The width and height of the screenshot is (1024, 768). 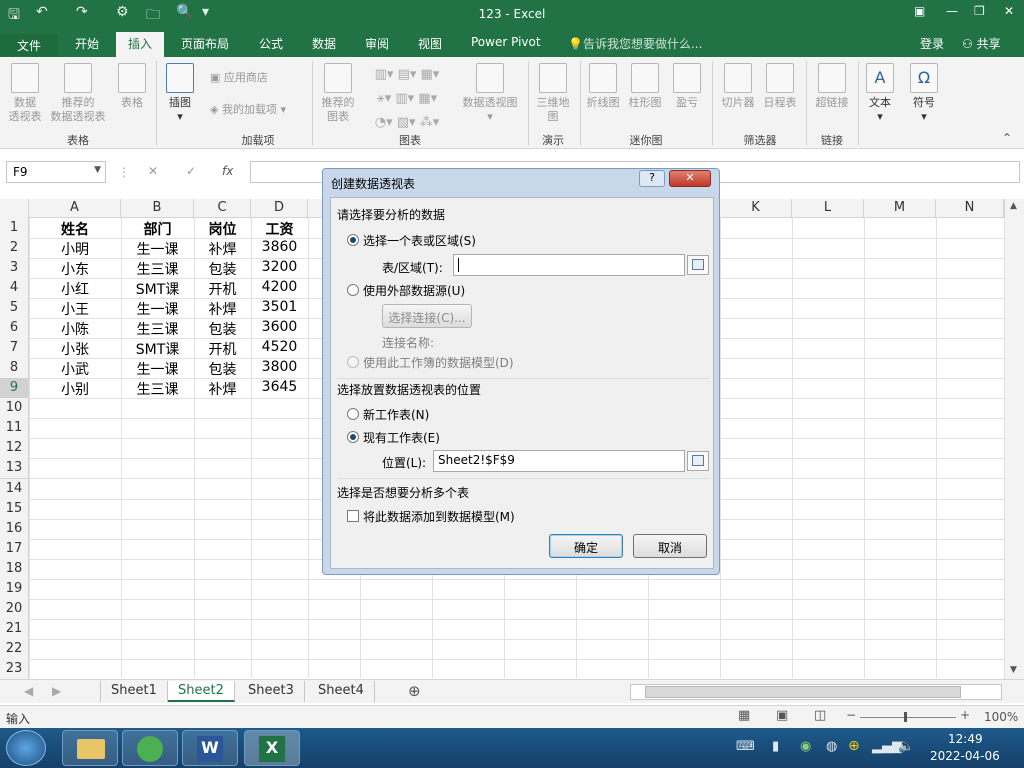 What do you see at coordinates (1013, 670) in the screenshot?
I see `scroll-down-icon: ▼` at bounding box center [1013, 670].